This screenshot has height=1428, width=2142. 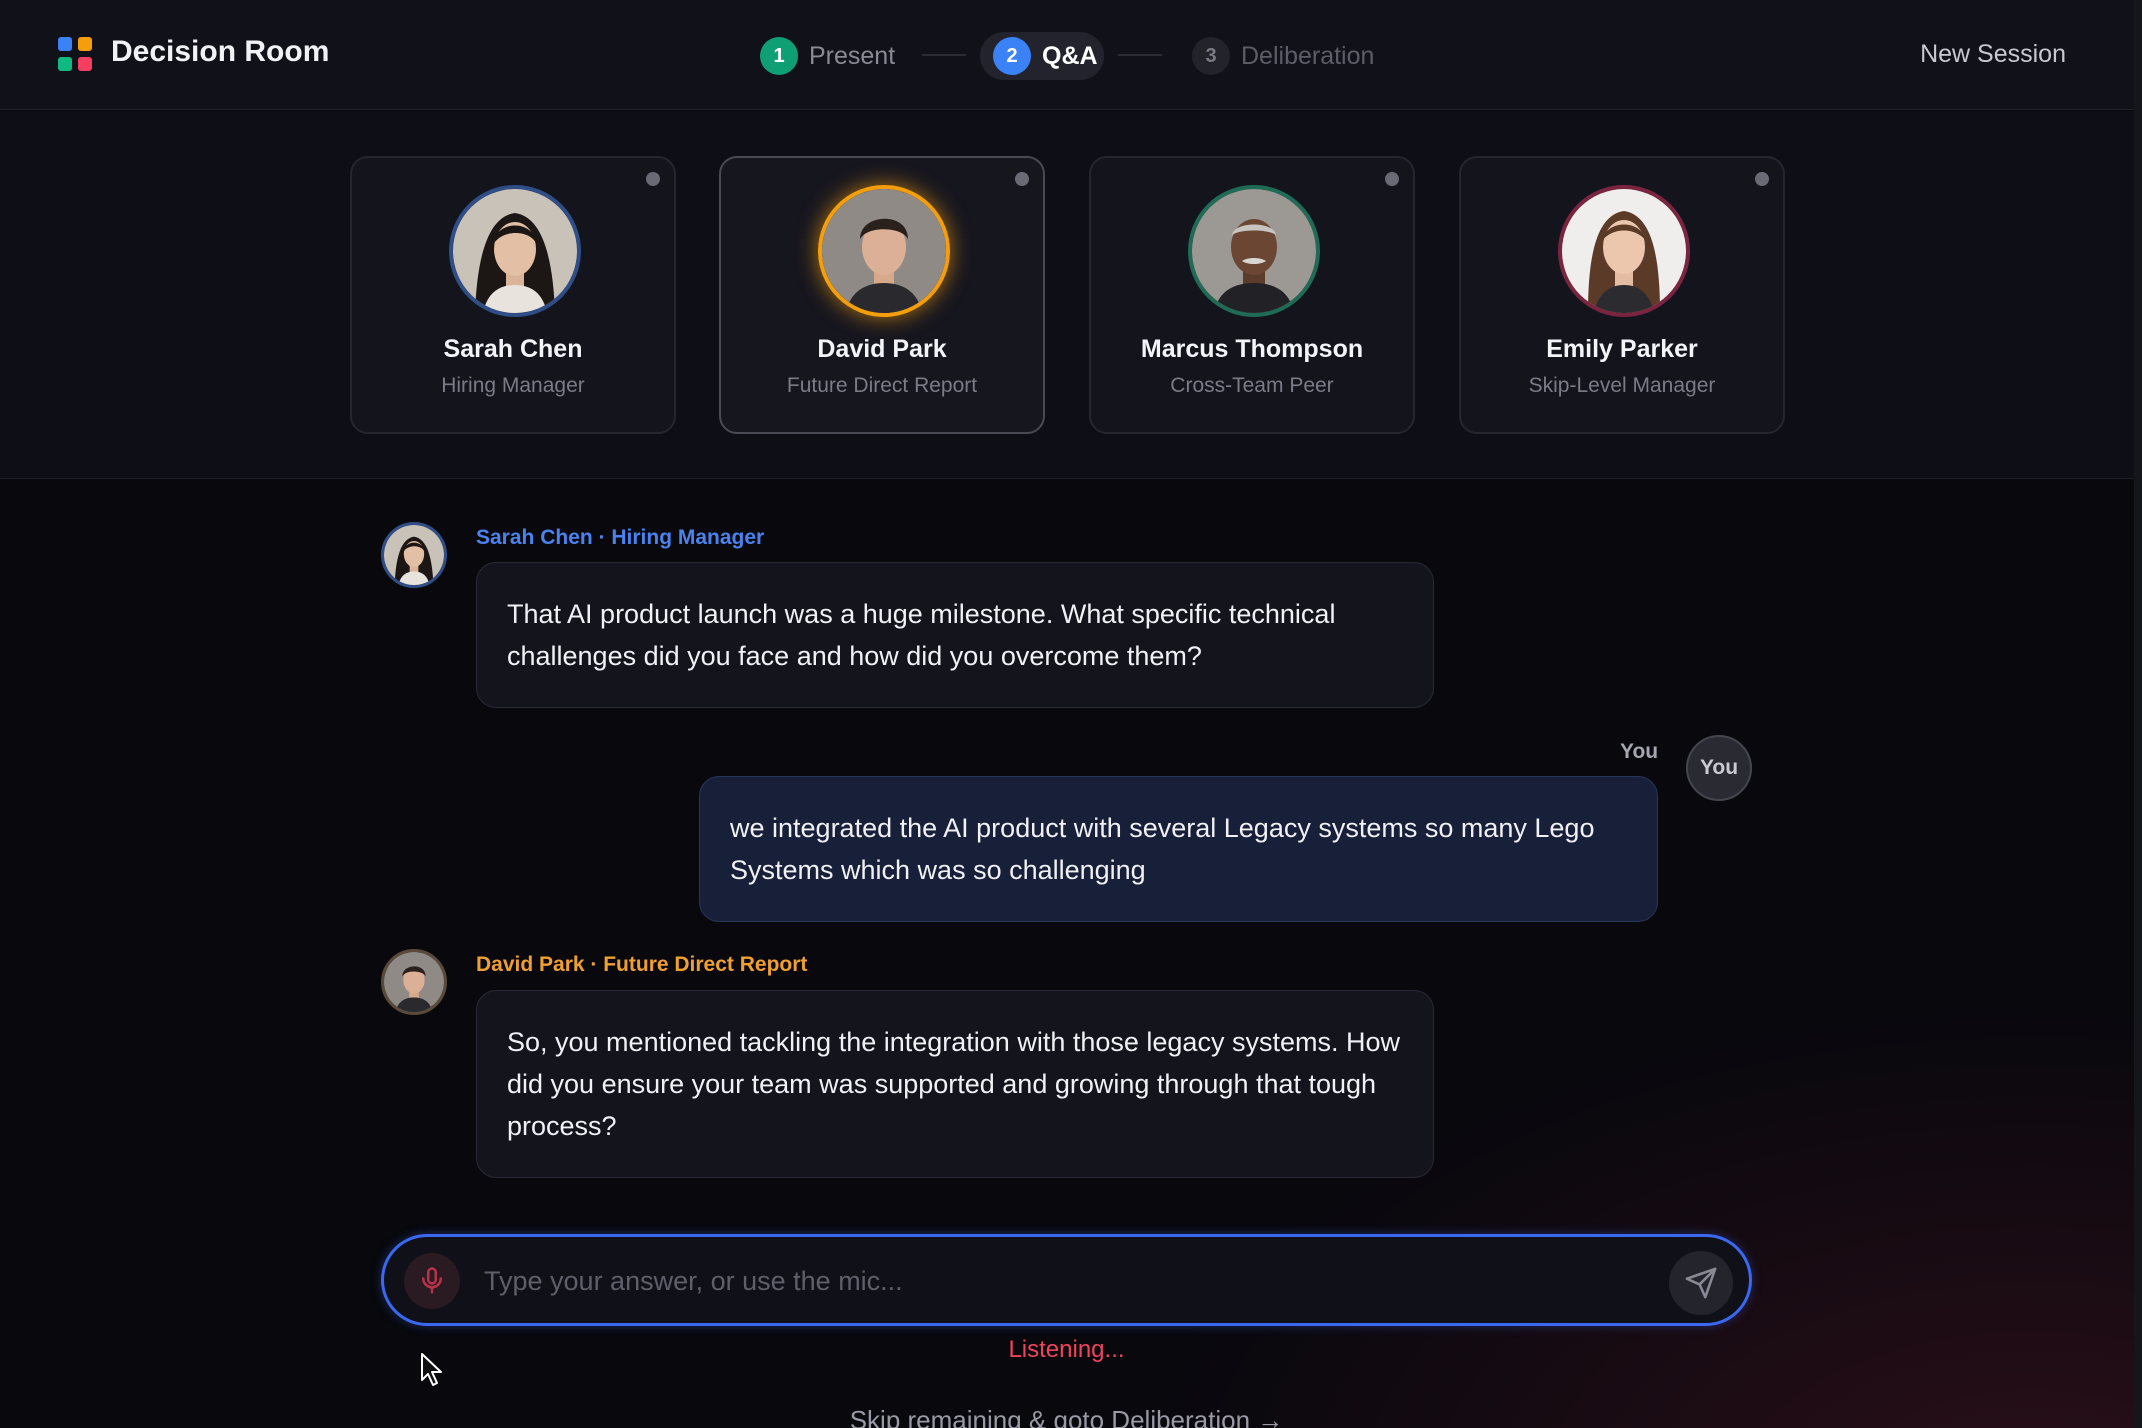 I want to click on panel-card-marcus-thompson: Marcus Thompson Cross-Team Peer, so click(x=1252, y=295).